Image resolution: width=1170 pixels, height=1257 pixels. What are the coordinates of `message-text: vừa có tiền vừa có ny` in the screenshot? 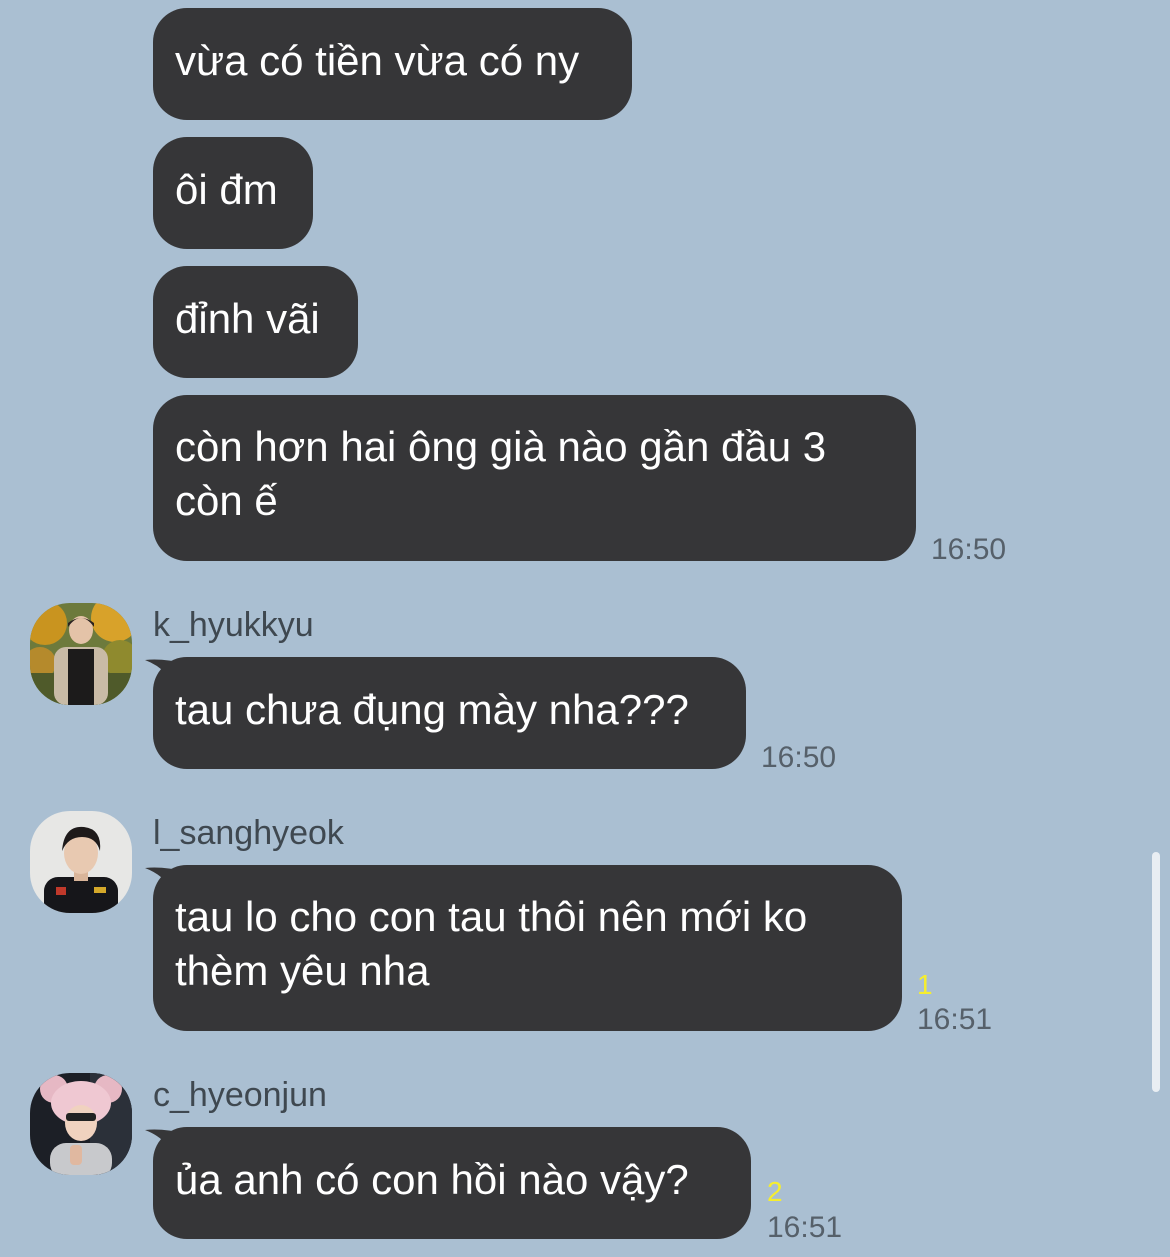 It's located at (377, 60).